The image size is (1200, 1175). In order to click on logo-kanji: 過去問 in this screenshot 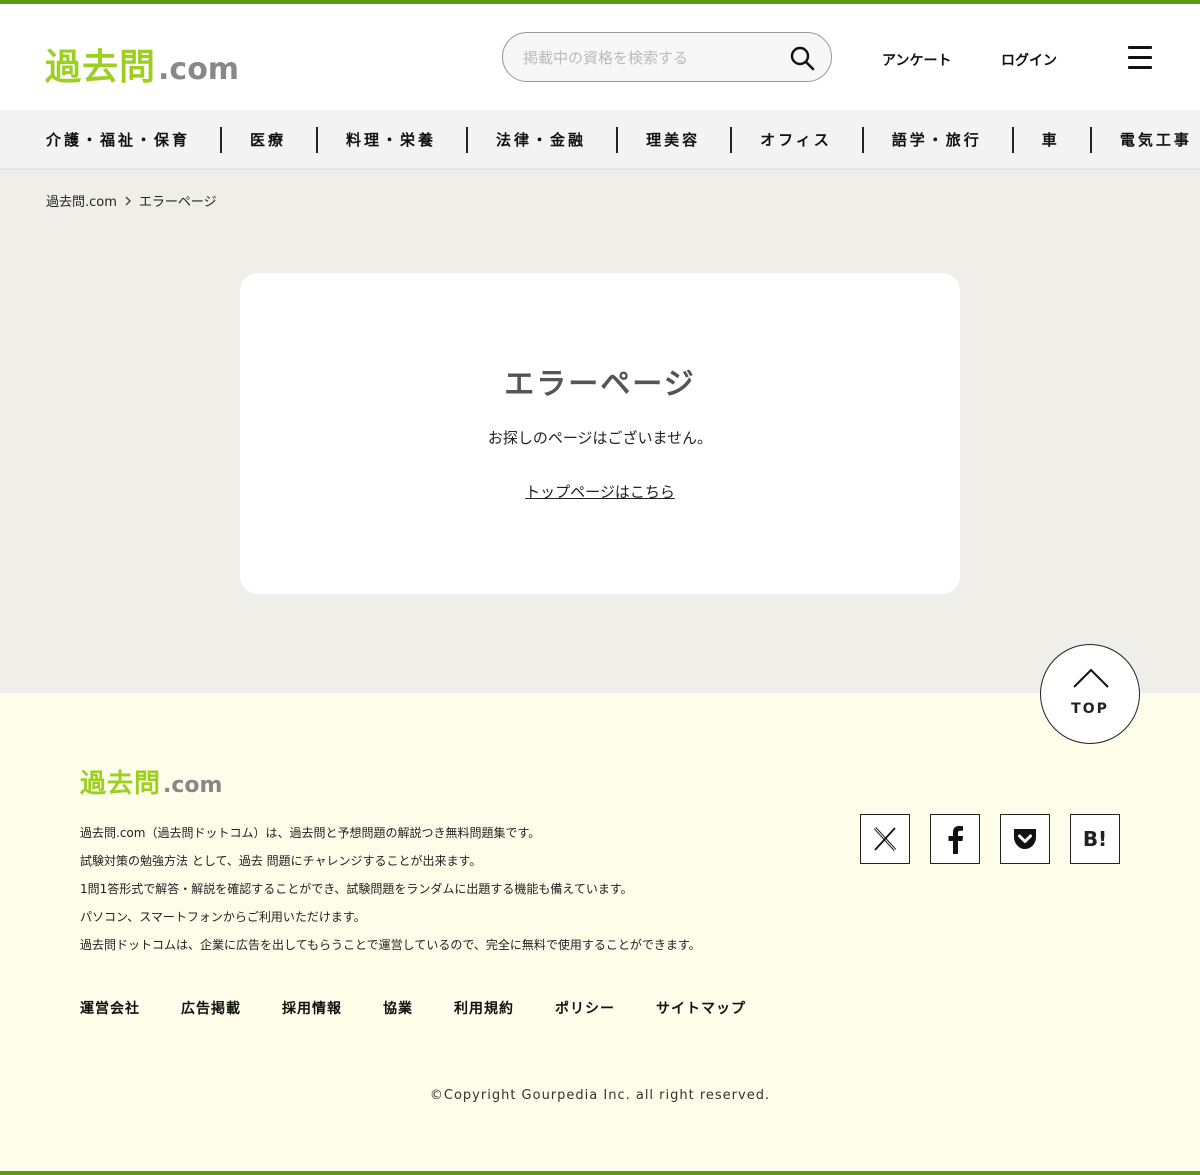, I will do `click(101, 67)`.